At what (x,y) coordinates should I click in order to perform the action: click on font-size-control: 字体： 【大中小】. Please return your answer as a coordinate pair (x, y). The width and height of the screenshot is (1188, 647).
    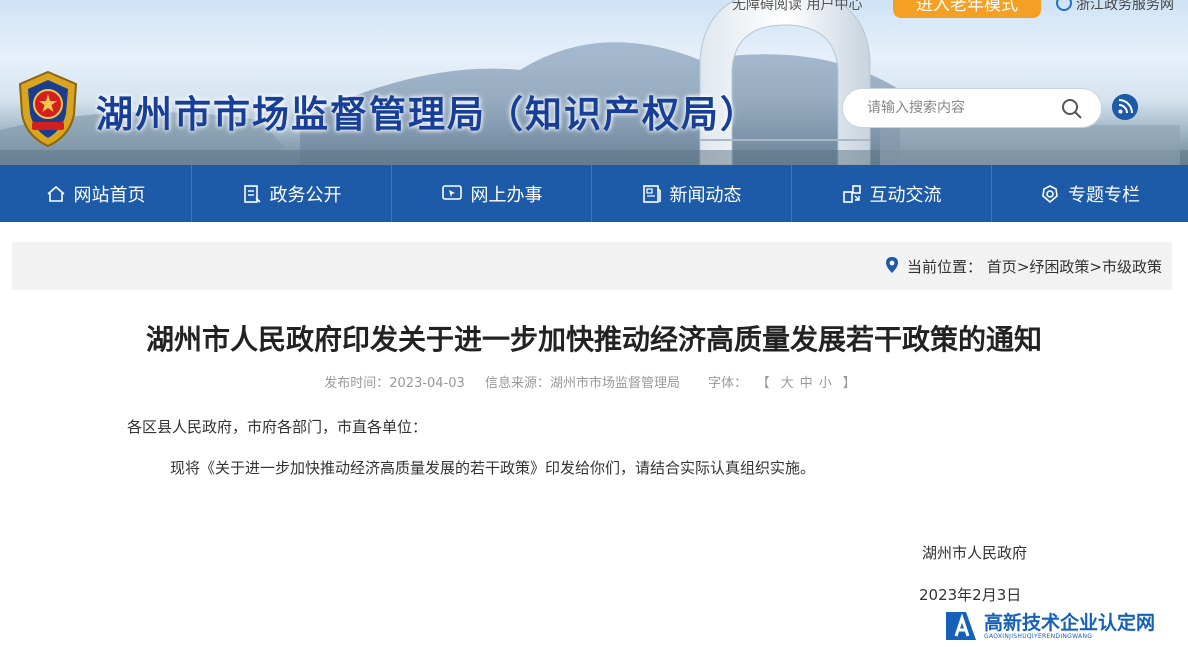
    Looking at the image, I should click on (782, 383).